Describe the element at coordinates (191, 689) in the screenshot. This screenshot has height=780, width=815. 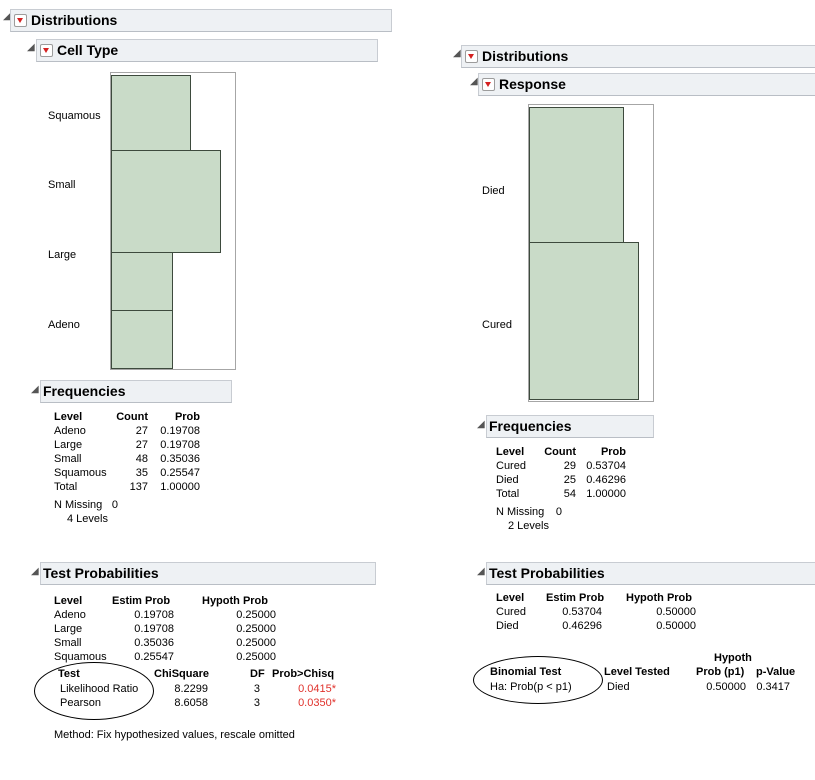
I see `table-cell: 8.2299` at that location.